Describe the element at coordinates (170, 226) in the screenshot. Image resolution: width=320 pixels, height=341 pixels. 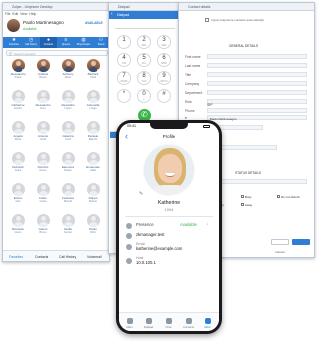
I see `presence-row: Presence Available ↓` at that location.